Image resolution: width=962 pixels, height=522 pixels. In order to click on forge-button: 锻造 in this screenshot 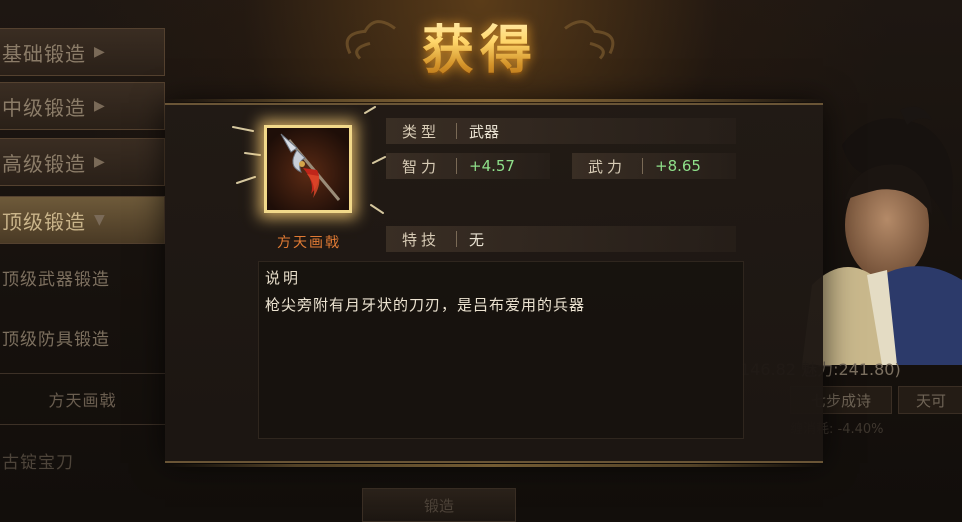, I will do `click(439, 505)`.